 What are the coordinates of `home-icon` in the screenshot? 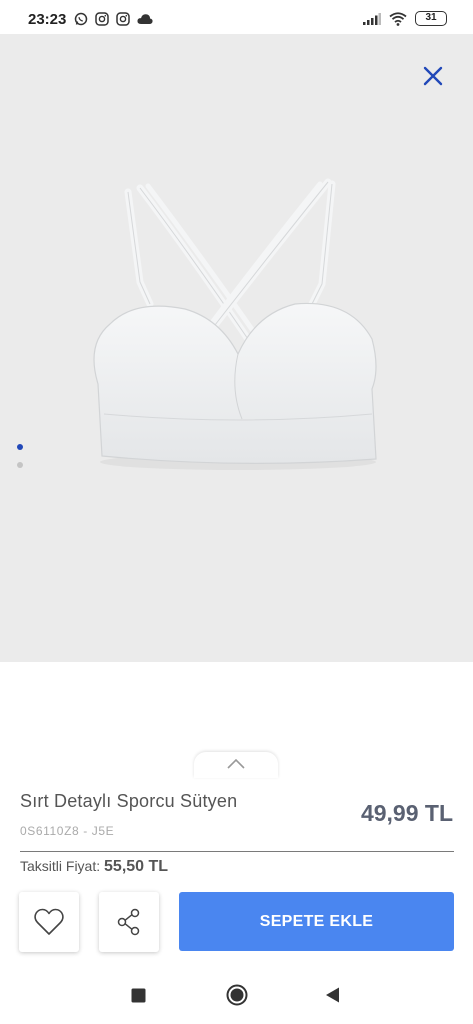 It's located at (237, 995).